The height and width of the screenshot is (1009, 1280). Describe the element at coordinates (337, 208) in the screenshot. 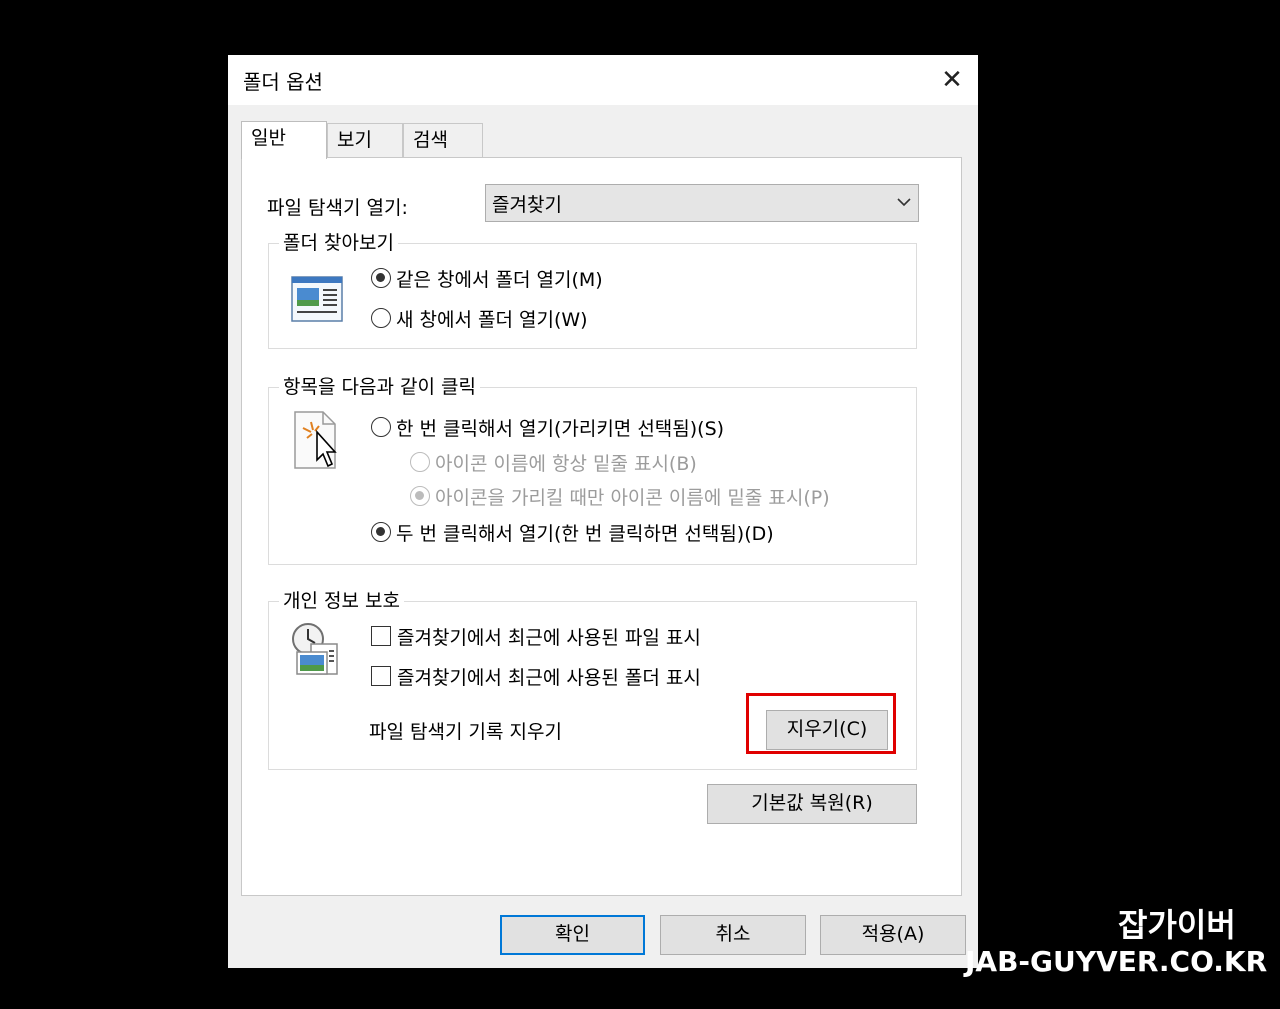

I see `open-explorer-label: 파일 탐색기 열기:` at that location.